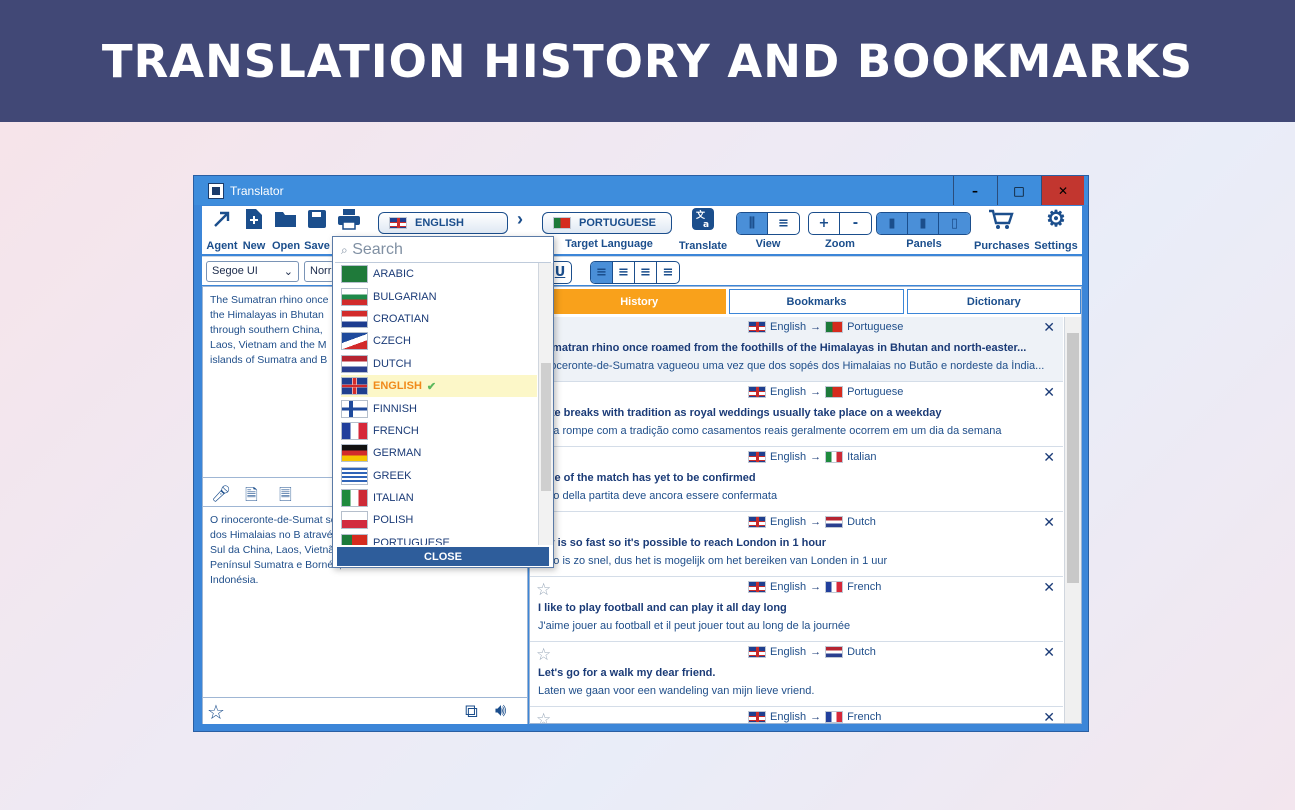 The image size is (1295, 810). I want to click on view-toggle: ⫼ ≡, so click(768, 223).